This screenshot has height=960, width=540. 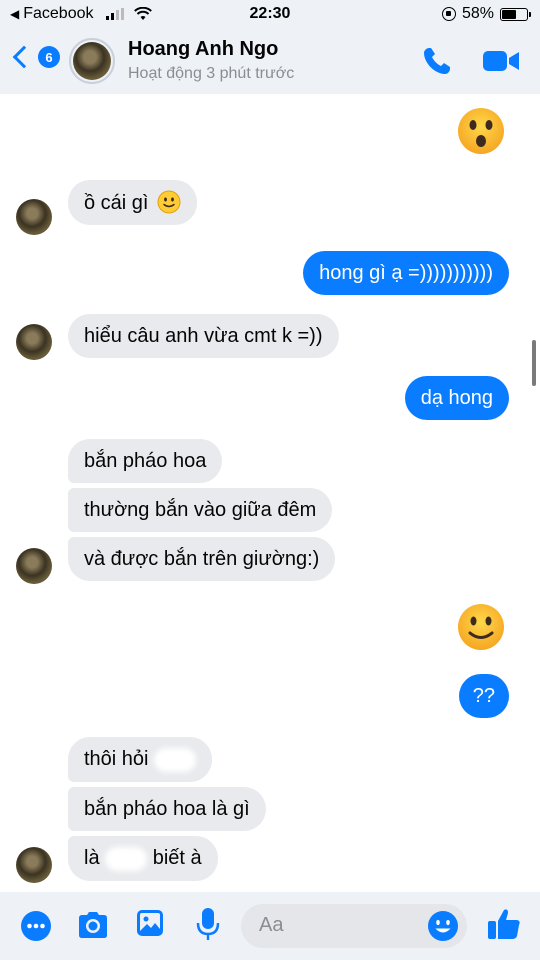 I want to click on message-bubble: bắn pháo hoa, so click(x=145, y=461).